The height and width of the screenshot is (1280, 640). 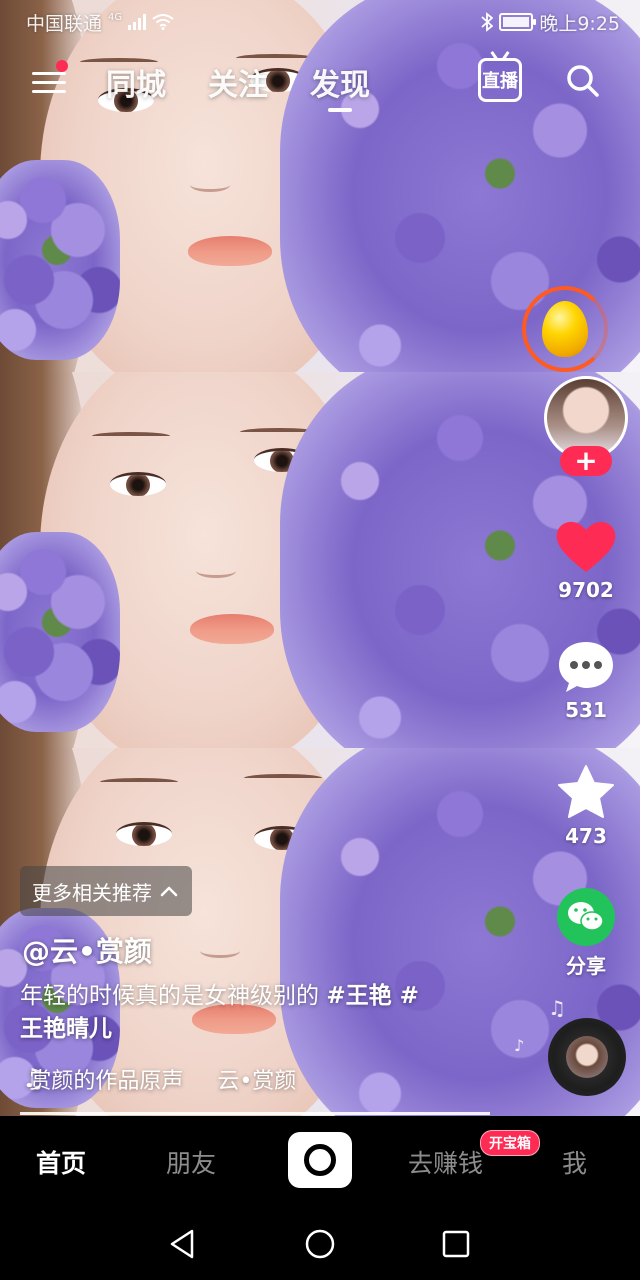 I want to click on related-label: 更多相关推荐, so click(x=92, y=892).